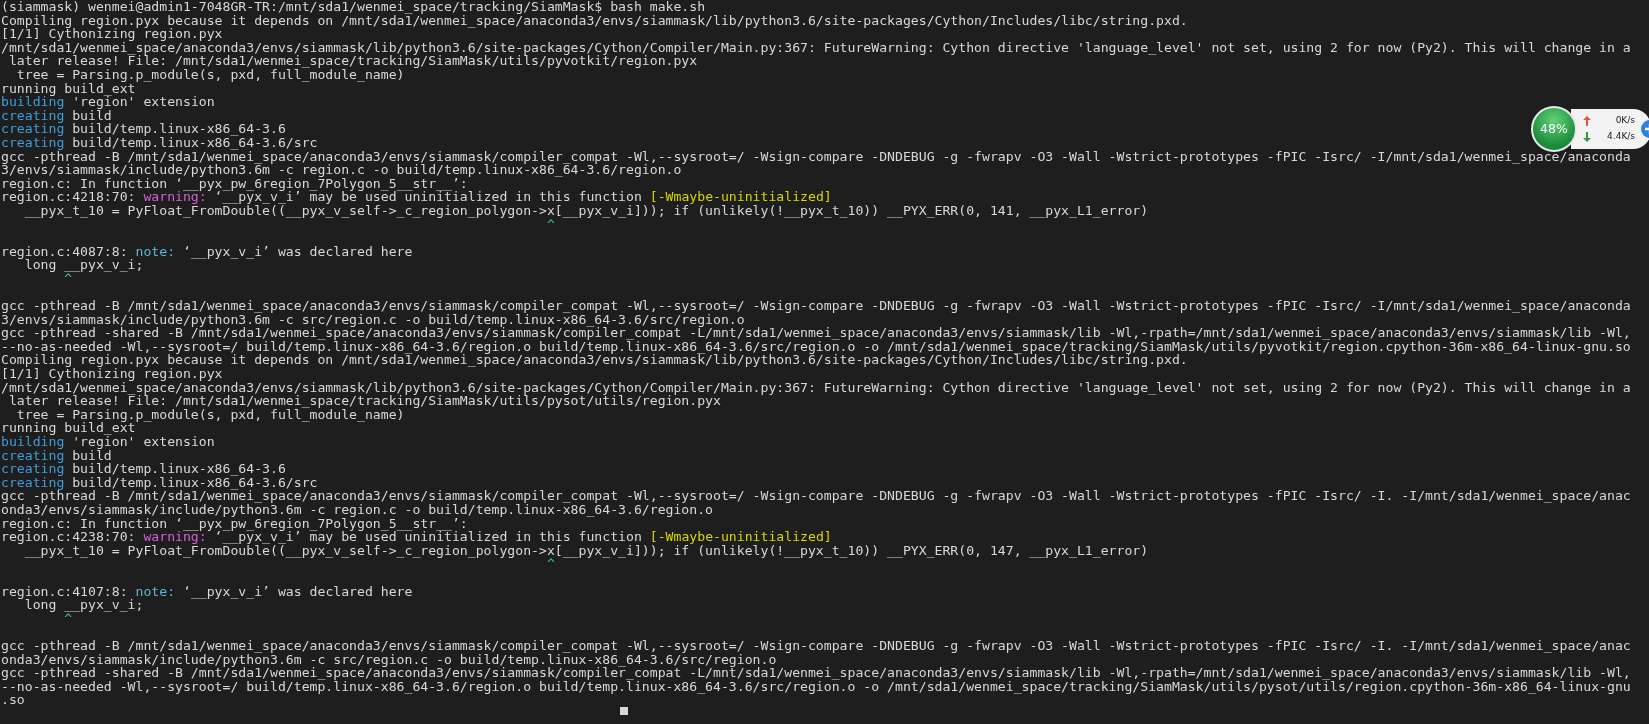 Image resolution: width=1649 pixels, height=724 pixels. Describe the element at coordinates (416, 197) in the screenshot. I see `terminal-line: region.c:4218:70: warning: ‘__pyx_v_i’ may be used uninitialized in this function [-Wmaybe-uninitialized]` at that location.